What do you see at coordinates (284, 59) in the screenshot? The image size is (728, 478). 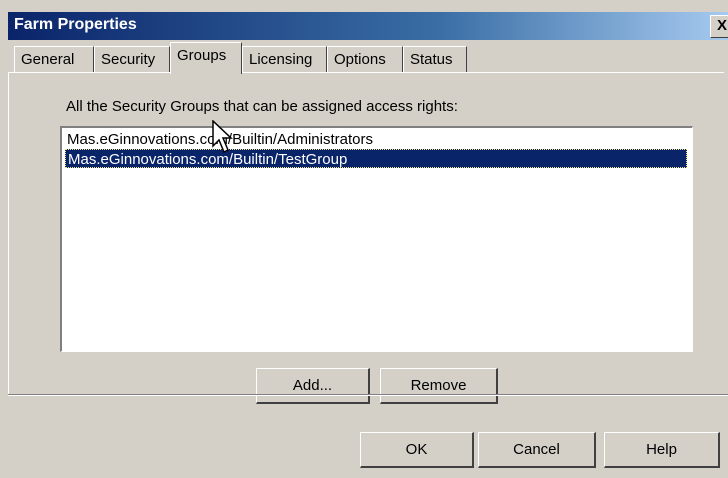 I see `tab-licensing: Licensing` at bounding box center [284, 59].